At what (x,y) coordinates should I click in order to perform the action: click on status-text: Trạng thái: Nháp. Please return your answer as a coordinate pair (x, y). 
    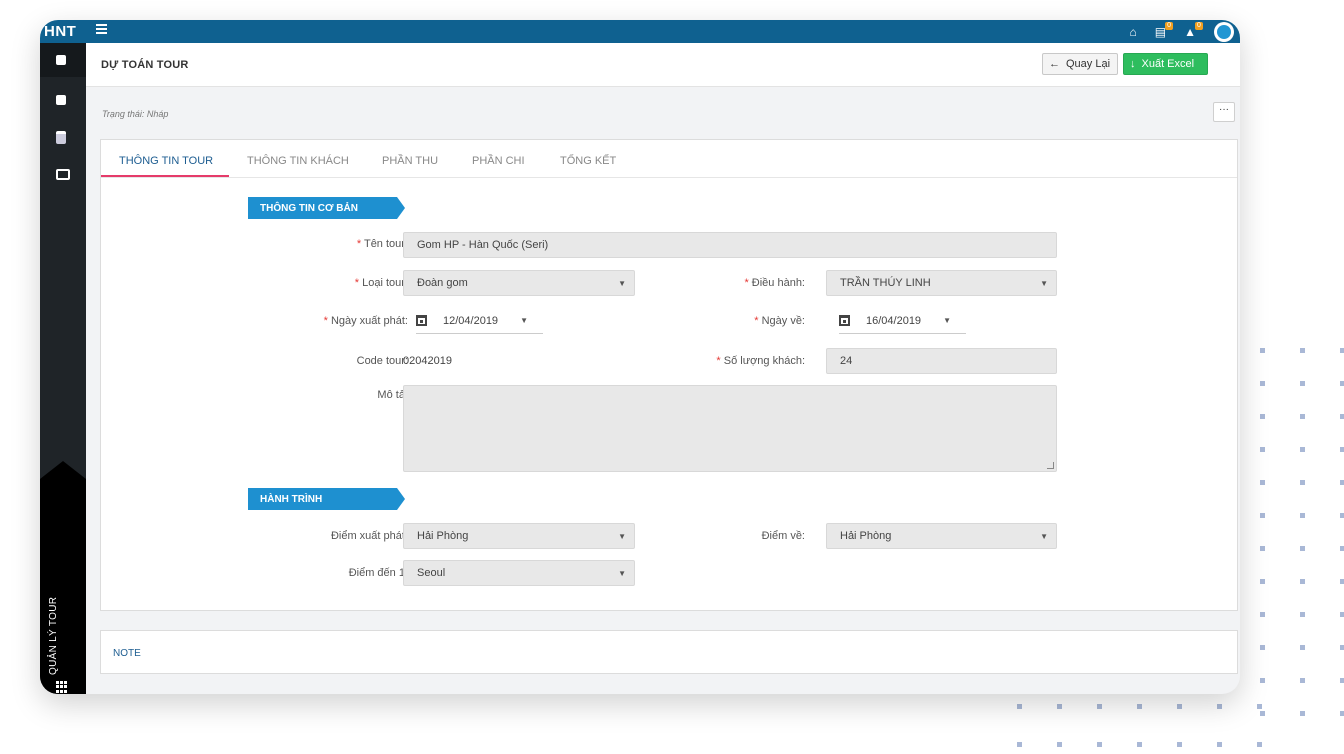
    Looking at the image, I should click on (135, 114).